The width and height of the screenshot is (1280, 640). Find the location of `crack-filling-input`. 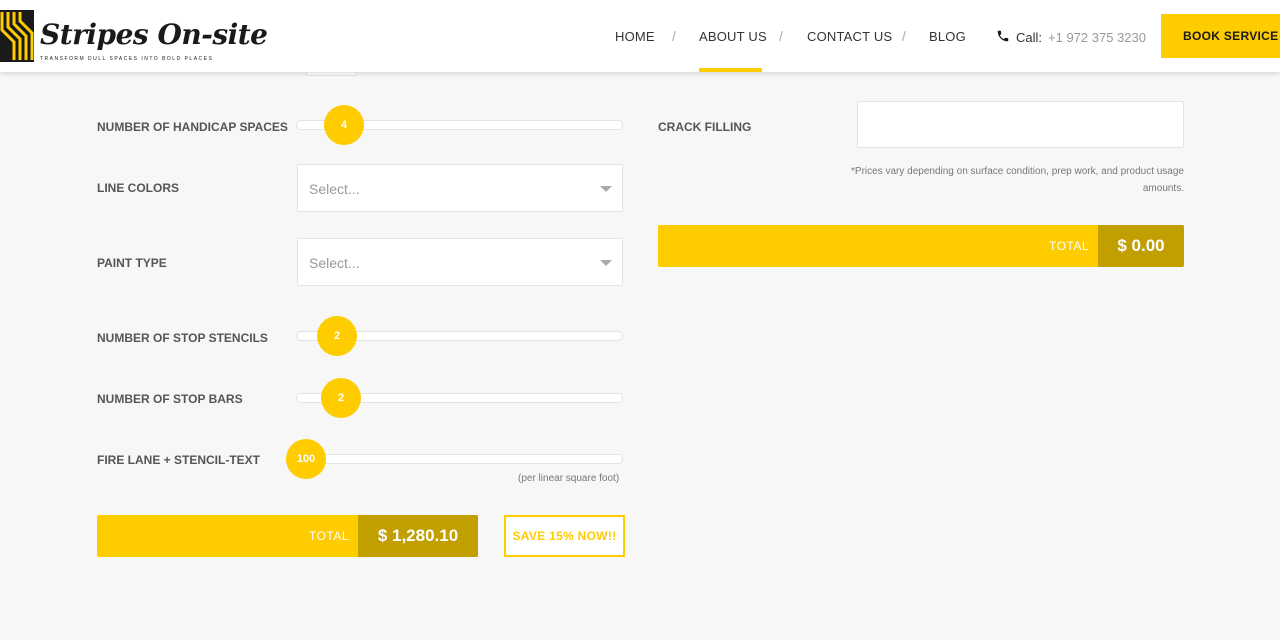

crack-filling-input is located at coordinates (1020, 124).